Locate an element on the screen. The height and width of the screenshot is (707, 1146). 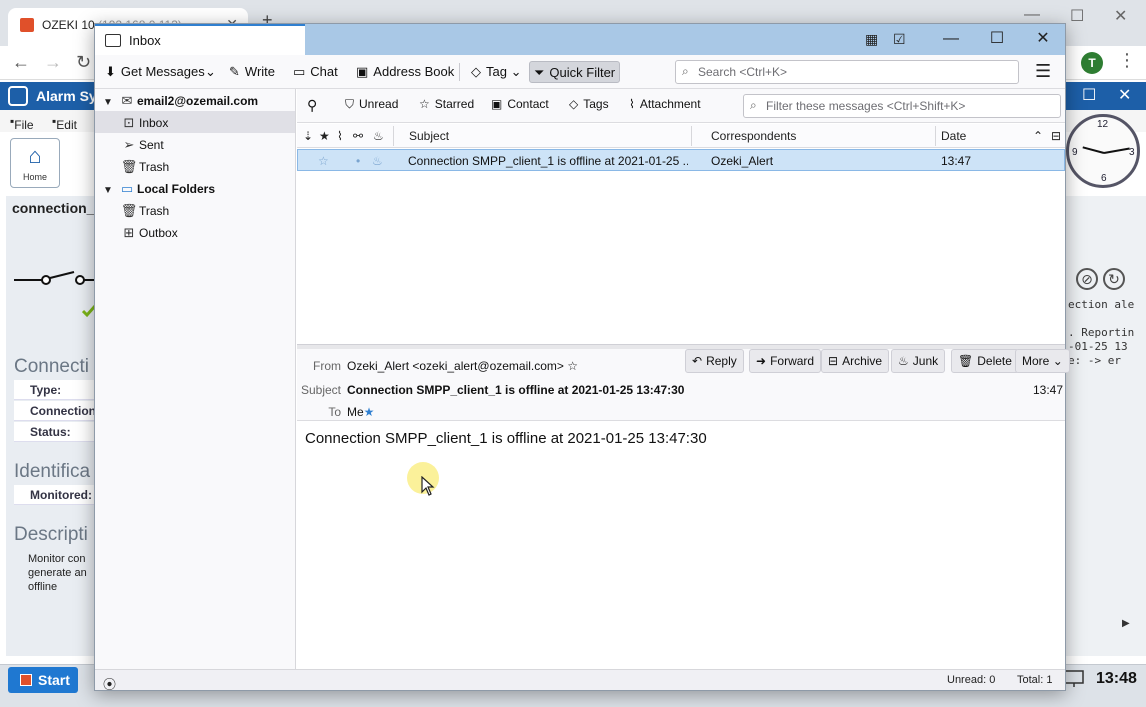
folder-account: ▼ ✉ email2@ozemail.com is located at coordinates (180, 104).